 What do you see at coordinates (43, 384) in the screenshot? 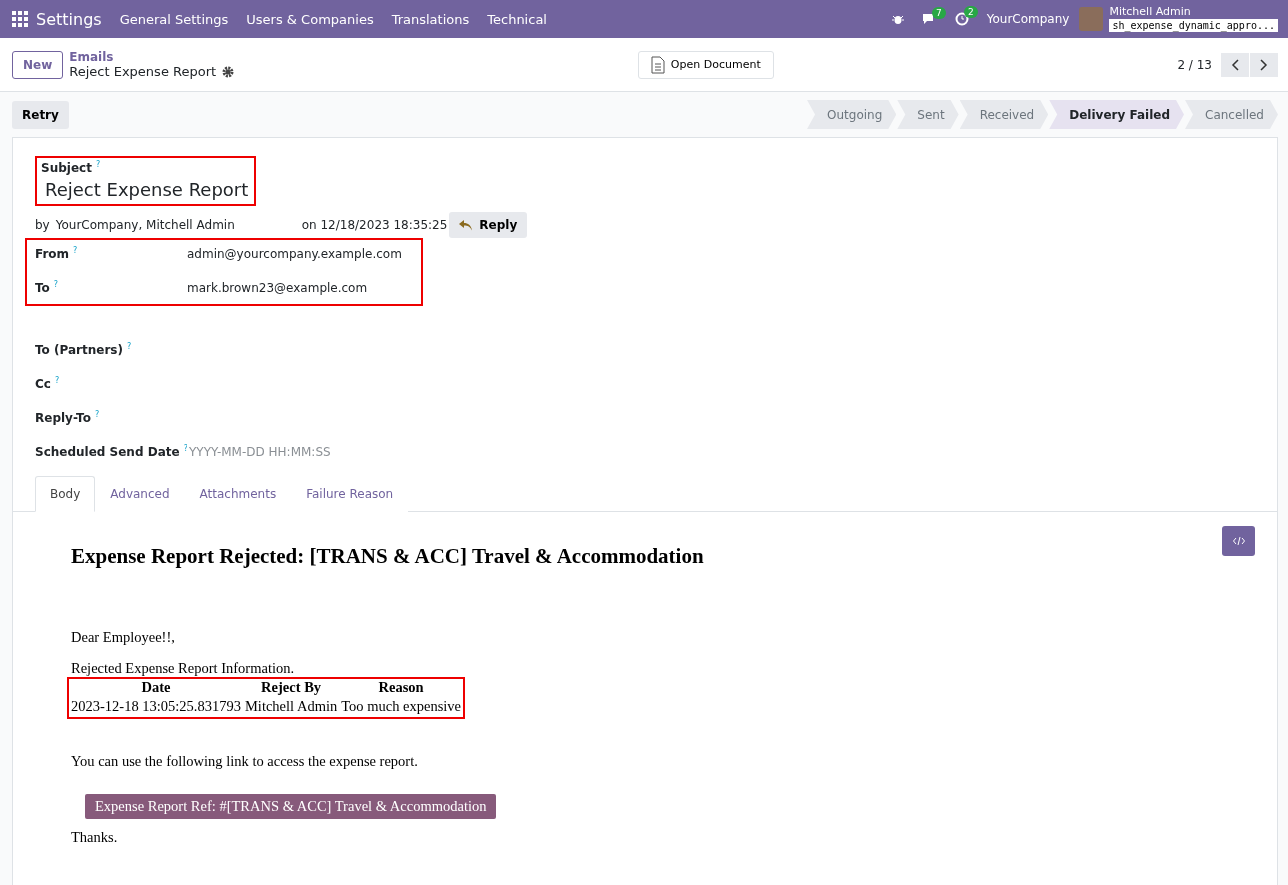
I see `field-label: Cc` at bounding box center [43, 384].